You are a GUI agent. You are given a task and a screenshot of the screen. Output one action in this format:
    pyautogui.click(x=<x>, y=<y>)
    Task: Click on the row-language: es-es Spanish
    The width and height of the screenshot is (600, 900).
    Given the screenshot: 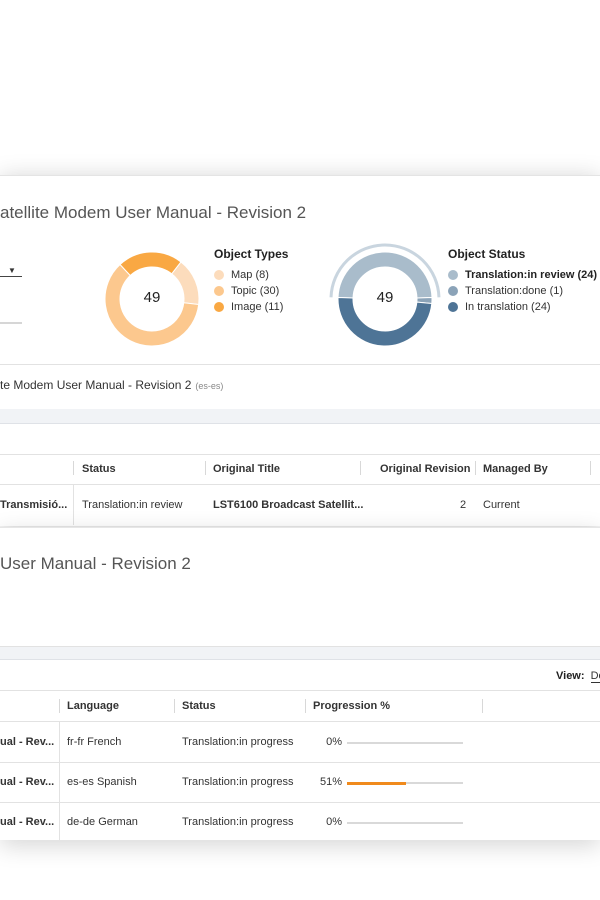 What is the action you would take?
    pyautogui.click(x=102, y=782)
    